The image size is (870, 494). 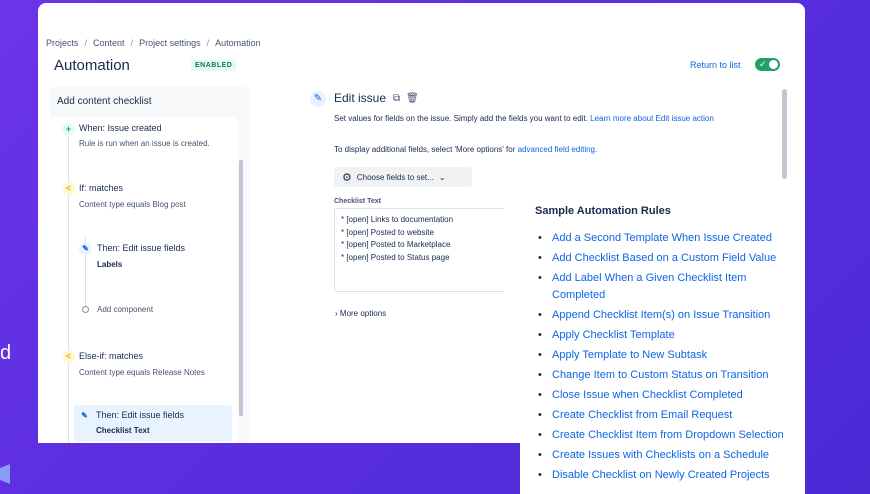 I want to click on sample-rule-link: Apply Checklist Template, so click(x=667, y=335).